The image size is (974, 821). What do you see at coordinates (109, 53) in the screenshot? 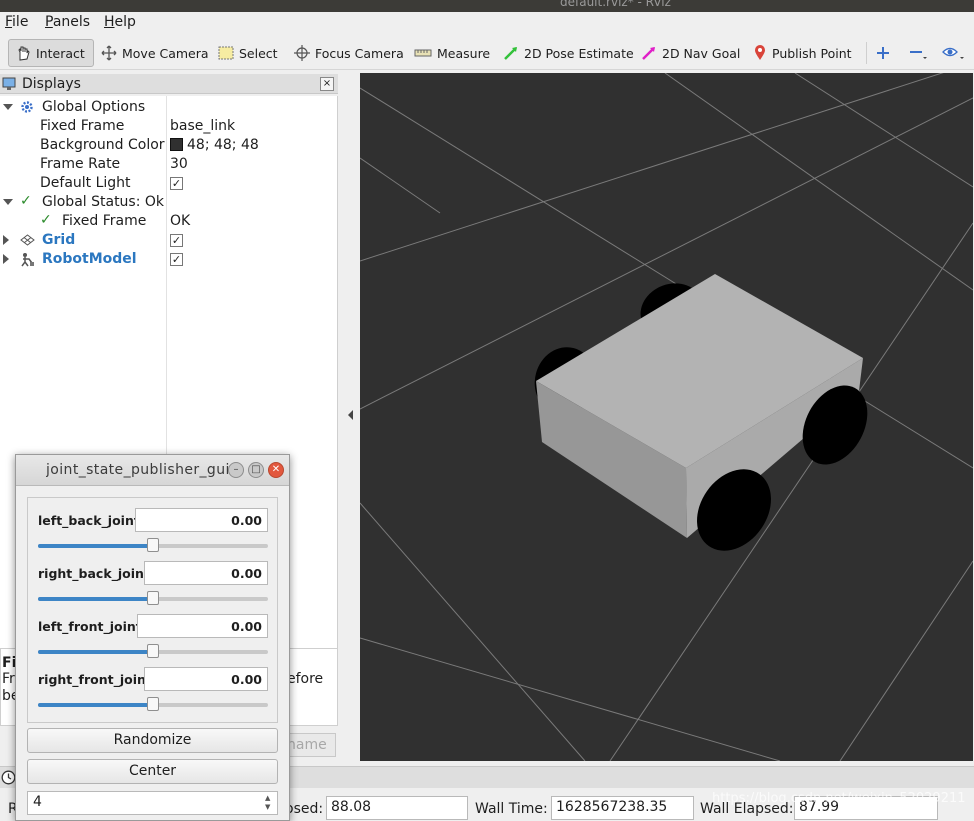
I see `move-arrows-icon` at bounding box center [109, 53].